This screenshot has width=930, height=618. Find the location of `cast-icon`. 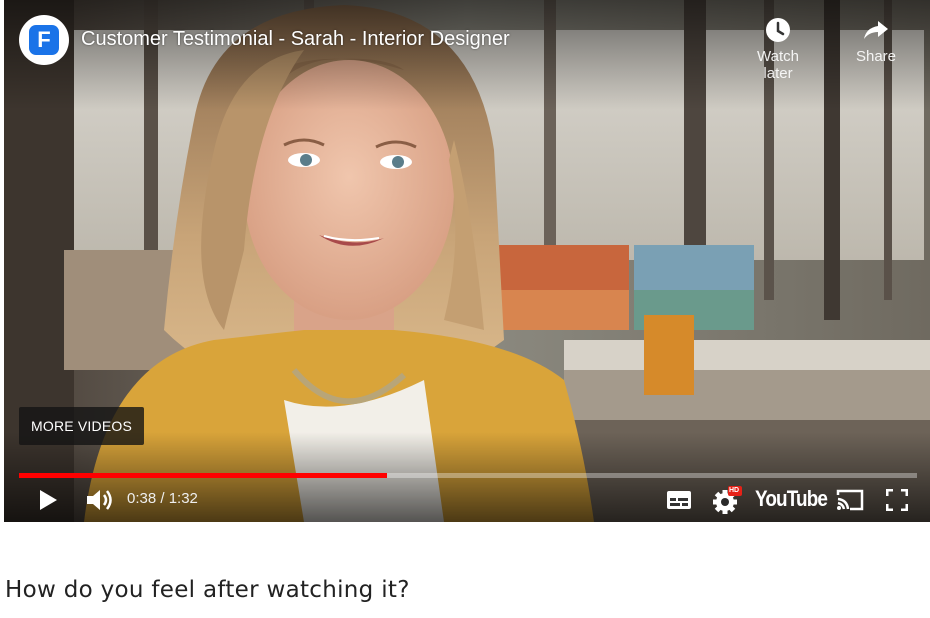

cast-icon is located at coordinates (850, 500).